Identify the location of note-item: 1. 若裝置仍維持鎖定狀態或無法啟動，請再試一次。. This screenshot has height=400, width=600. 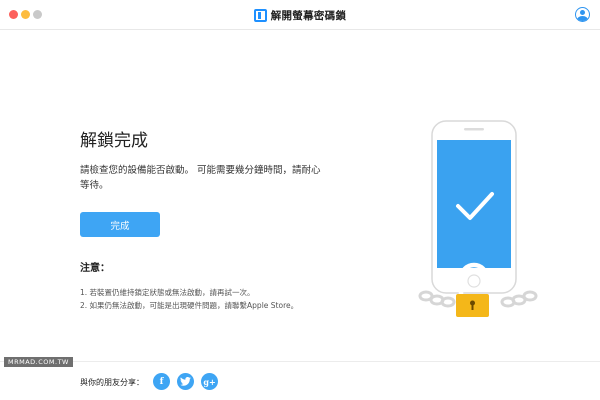
(167, 292).